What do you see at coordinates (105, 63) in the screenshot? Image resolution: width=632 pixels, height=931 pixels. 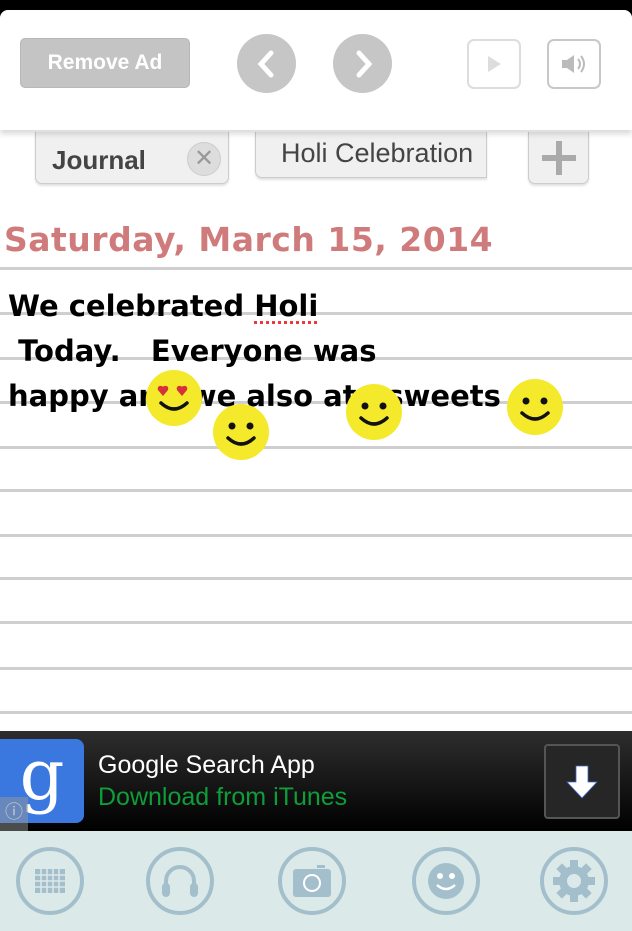 I see `remove-ad-button: Remove Ad` at bounding box center [105, 63].